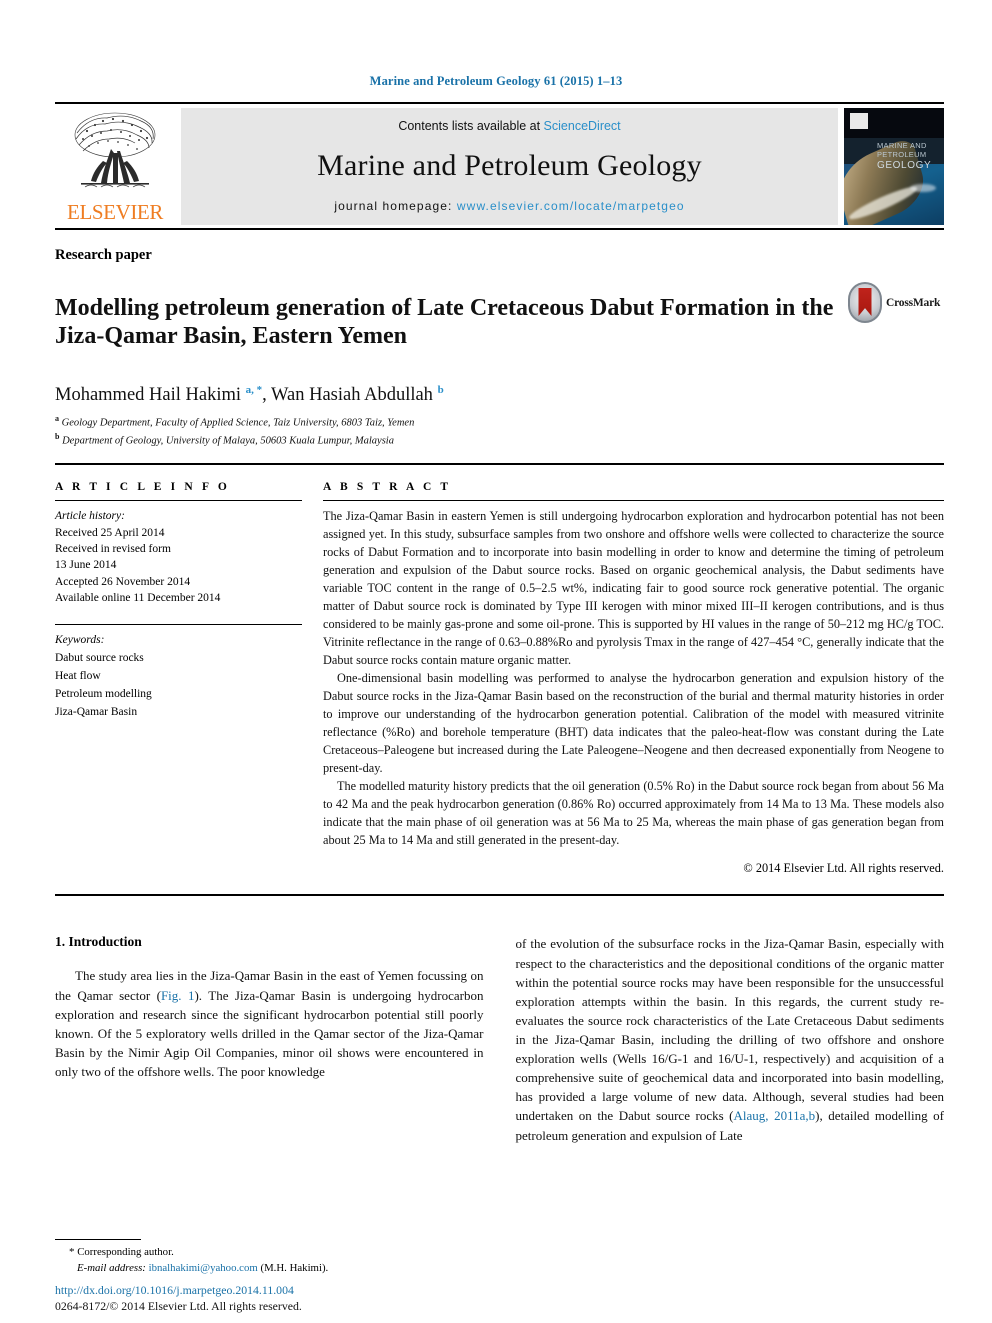 Image resolution: width=992 pixels, height=1323 pixels. What do you see at coordinates (125, 1252) in the screenshot?
I see `corresponding-author-label: Corresponding author.` at bounding box center [125, 1252].